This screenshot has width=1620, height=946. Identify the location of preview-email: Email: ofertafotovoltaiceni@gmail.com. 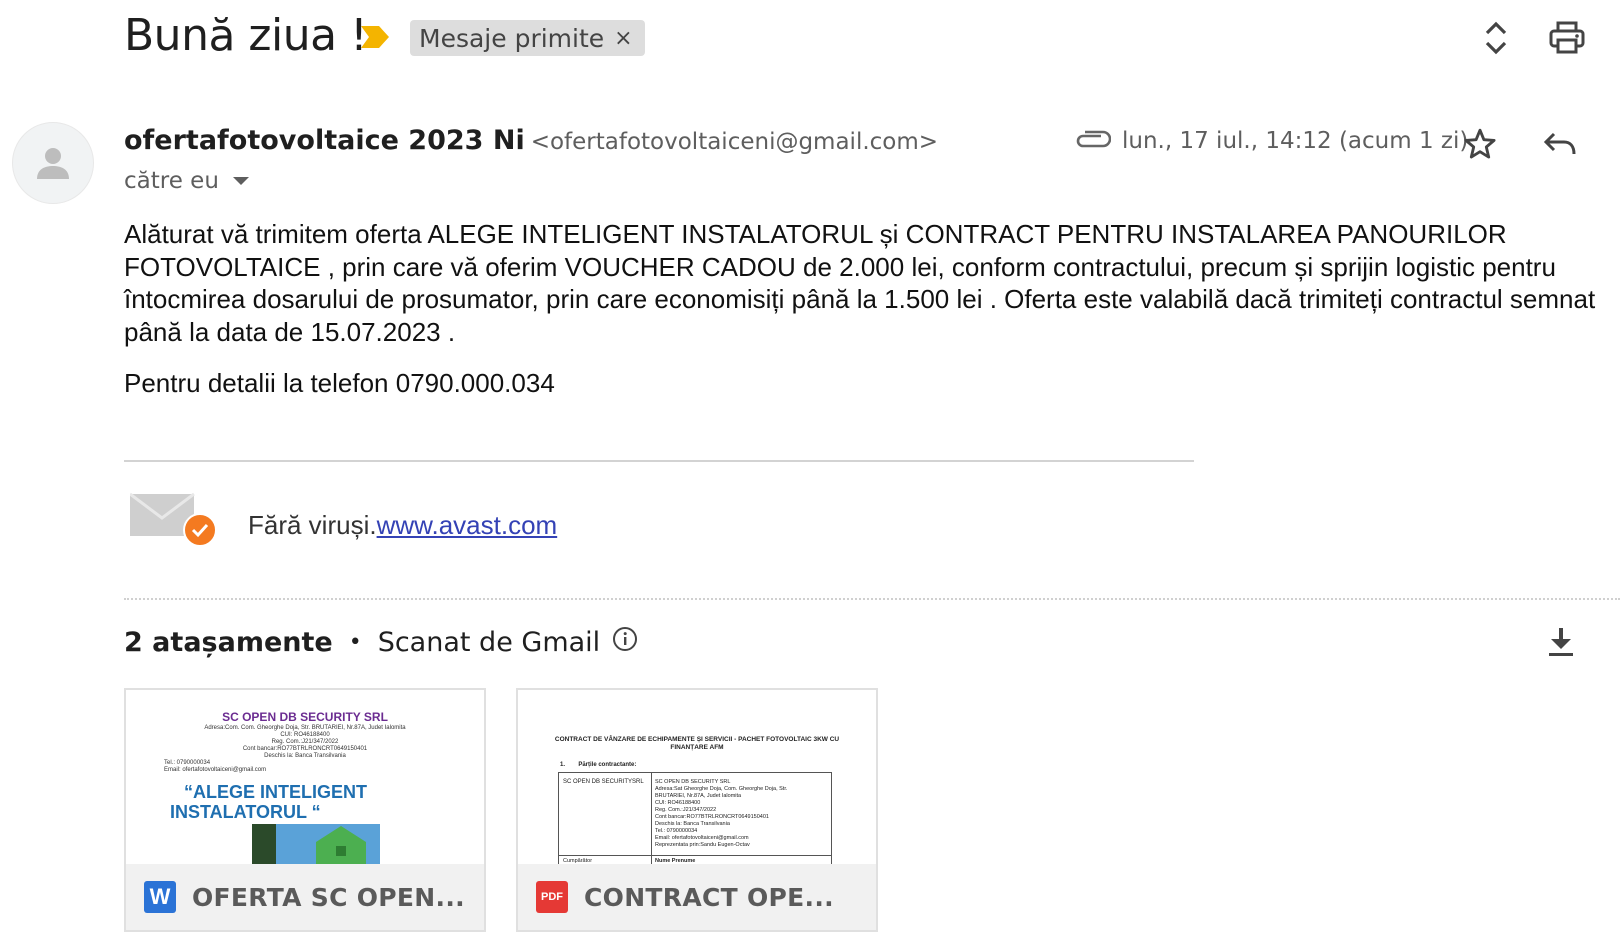
(215, 770).